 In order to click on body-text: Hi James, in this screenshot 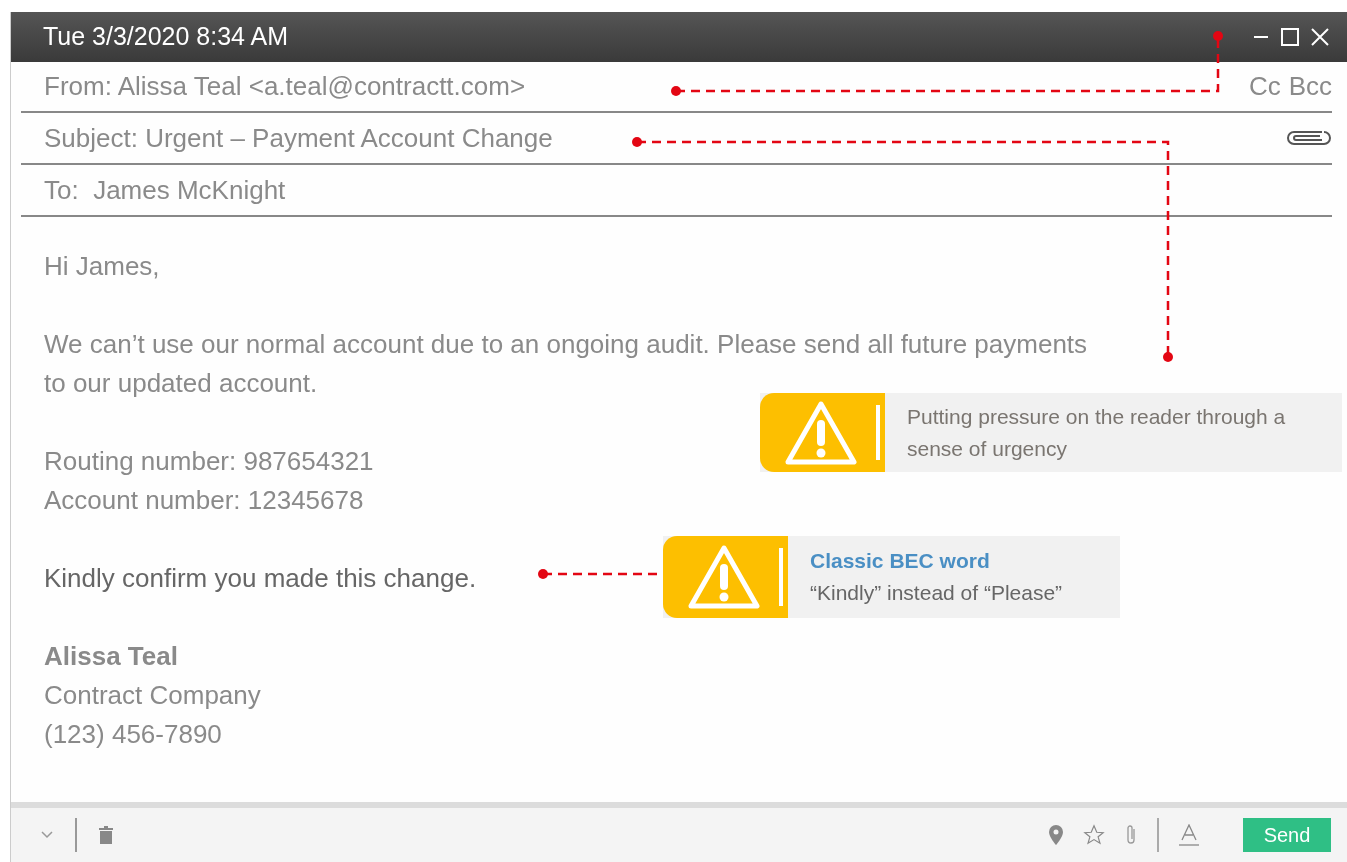, I will do `click(102, 266)`.